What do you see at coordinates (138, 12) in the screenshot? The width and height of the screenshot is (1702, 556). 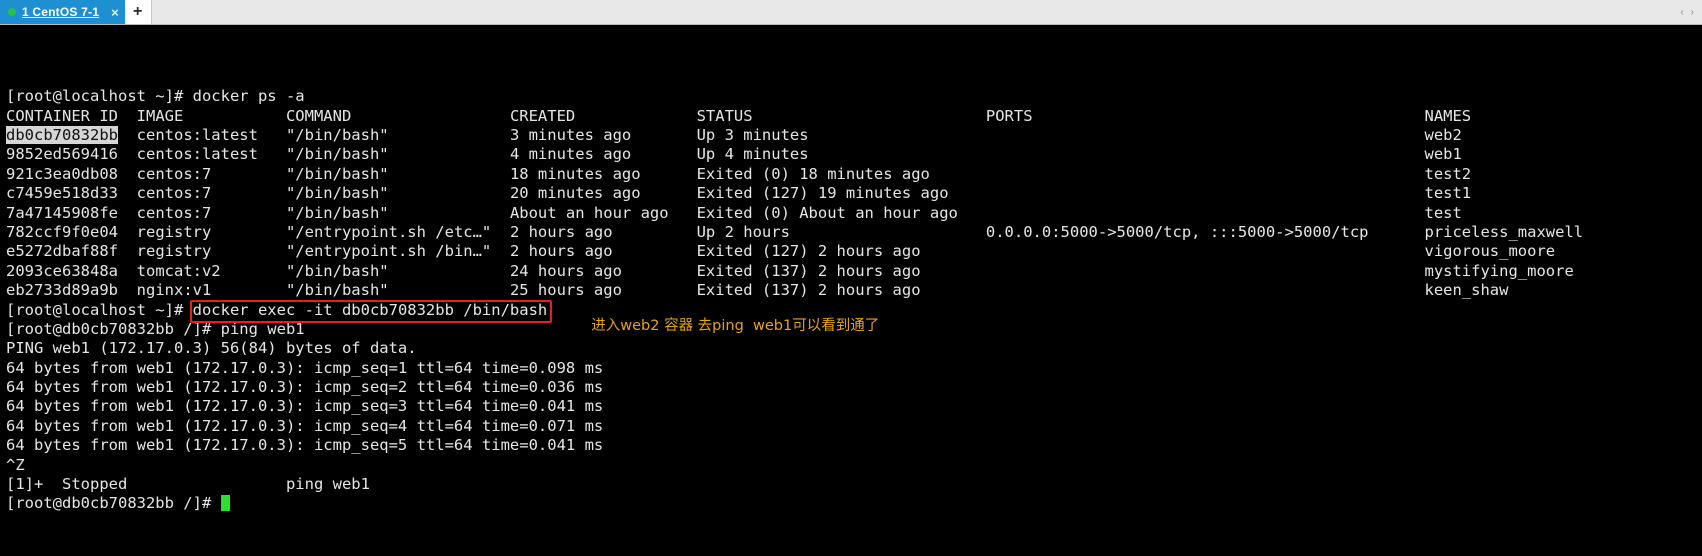 I see `new-tab-button: +` at bounding box center [138, 12].